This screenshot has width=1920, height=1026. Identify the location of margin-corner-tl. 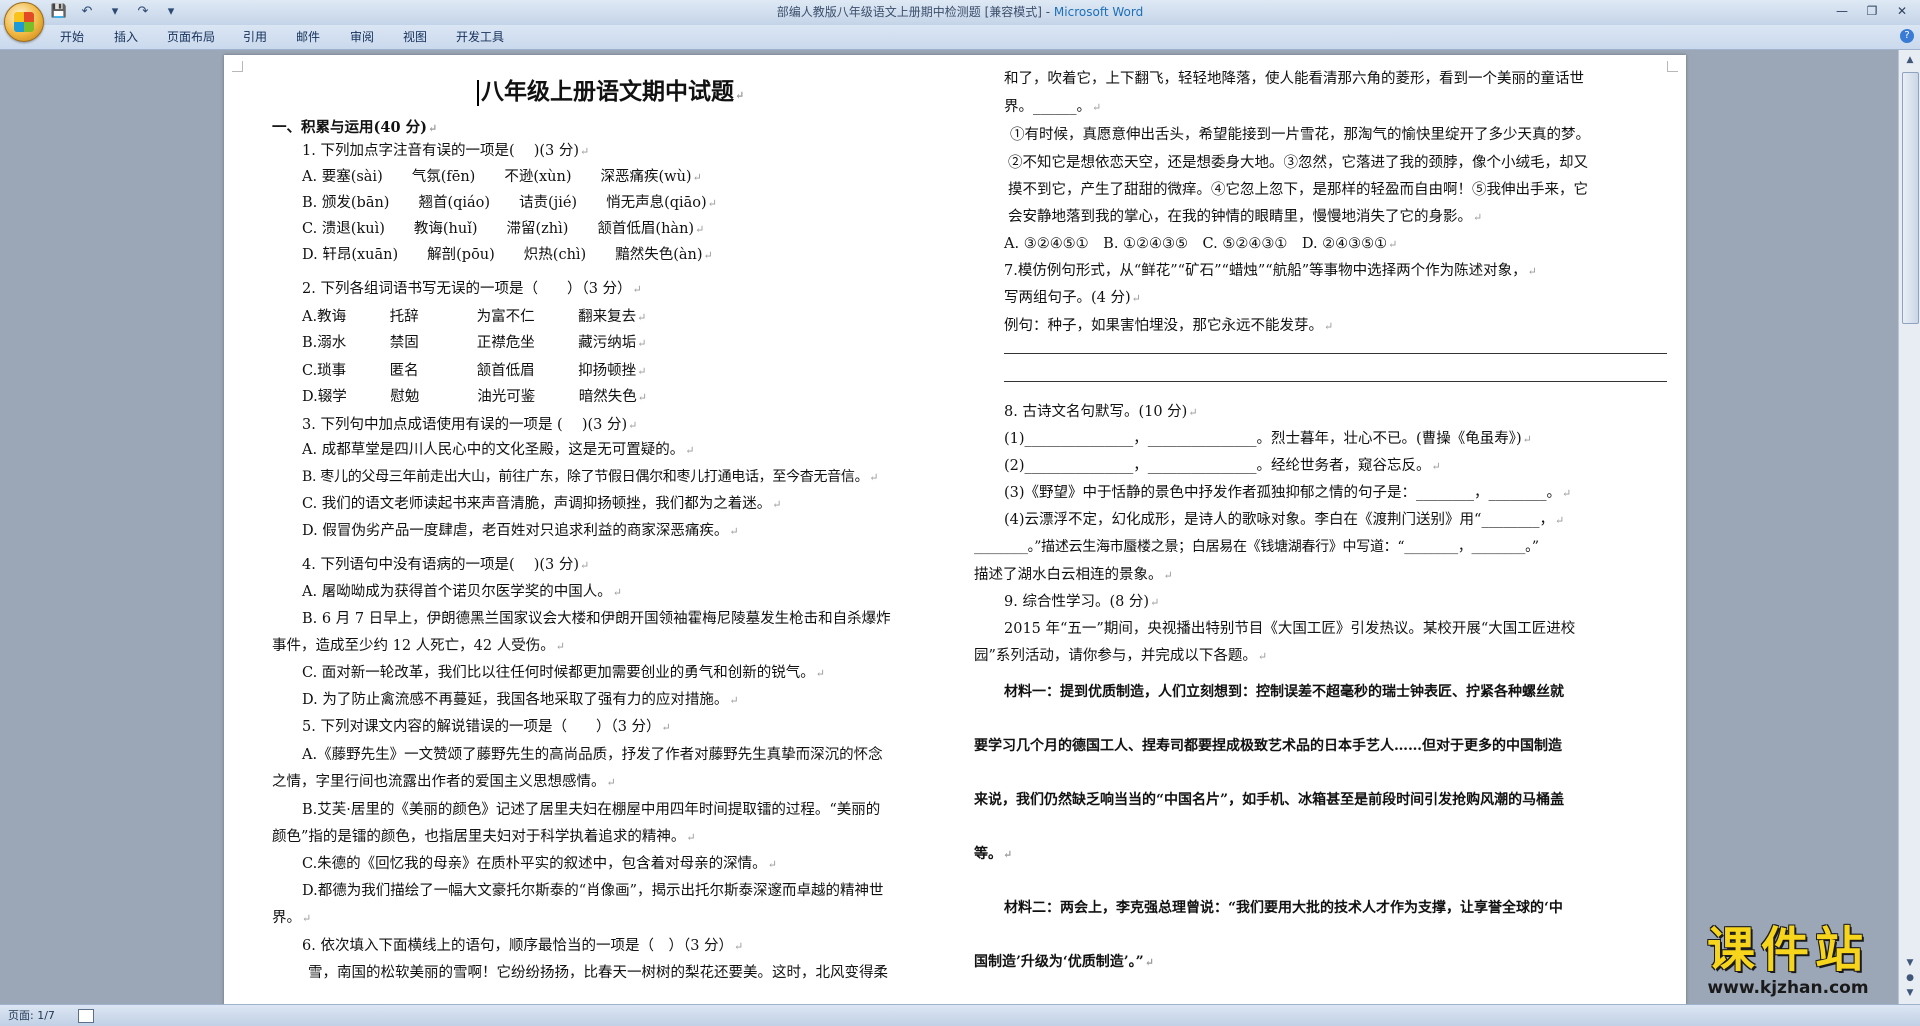
(237, 66).